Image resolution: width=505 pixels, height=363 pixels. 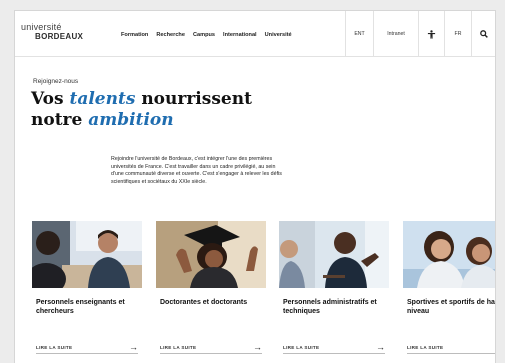 I want to click on accessibility-button, so click(x=431, y=34).